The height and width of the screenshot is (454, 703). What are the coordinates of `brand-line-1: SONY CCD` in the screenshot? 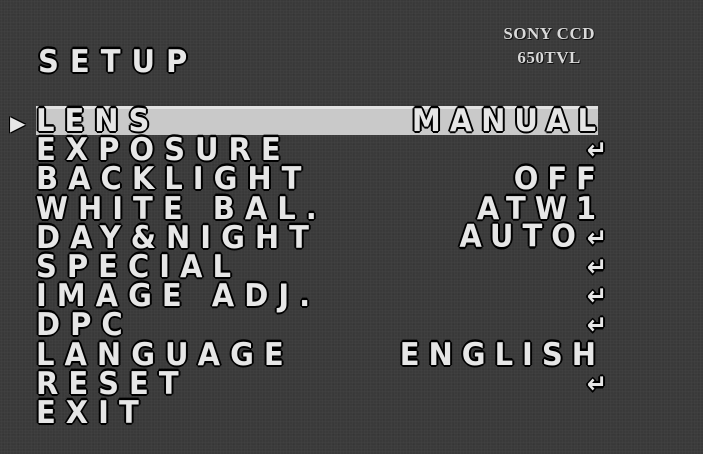 It's located at (549, 33).